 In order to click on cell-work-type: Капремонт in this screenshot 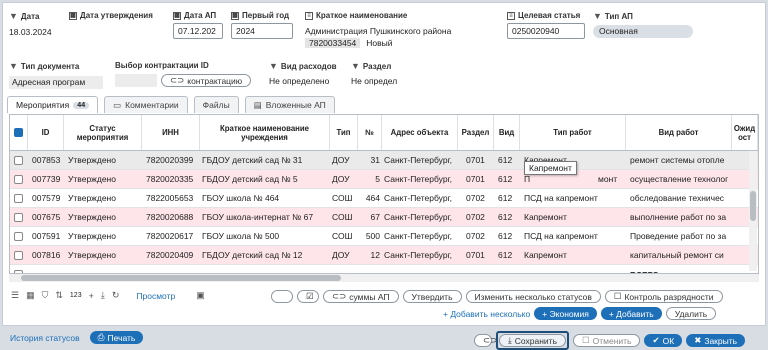, I will do `click(545, 255)`.